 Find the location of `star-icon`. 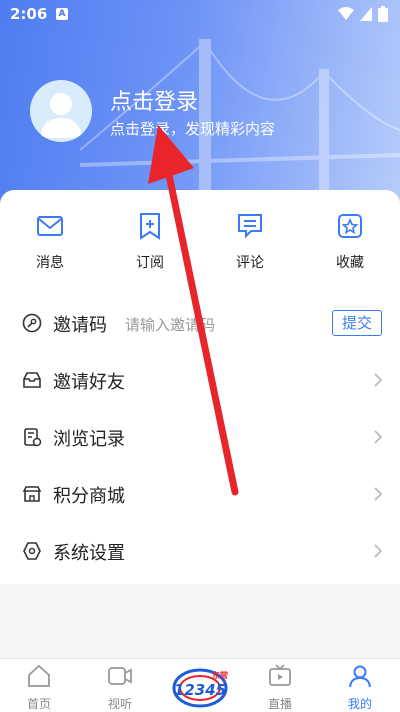

star-icon is located at coordinates (350, 226).